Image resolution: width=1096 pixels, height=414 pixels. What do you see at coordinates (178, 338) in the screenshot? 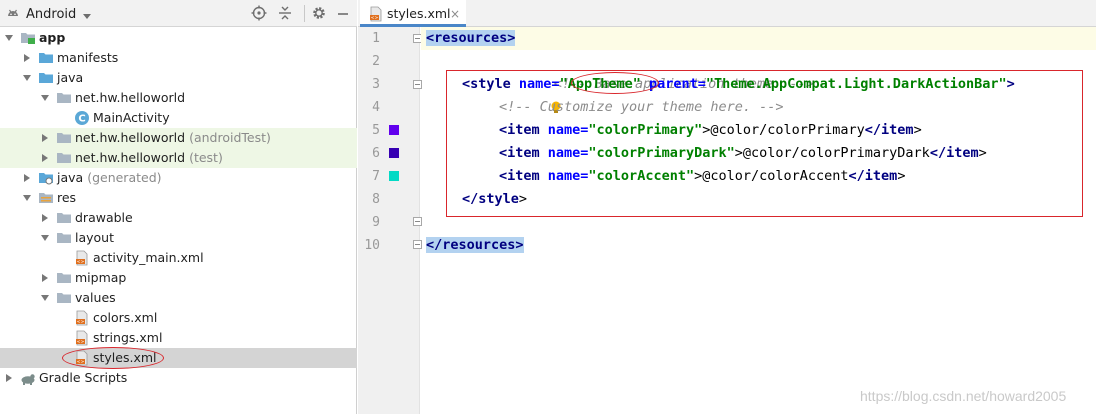
I see `tree-item-strings-xml: <> strings.xml` at bounding box center [178, 338].